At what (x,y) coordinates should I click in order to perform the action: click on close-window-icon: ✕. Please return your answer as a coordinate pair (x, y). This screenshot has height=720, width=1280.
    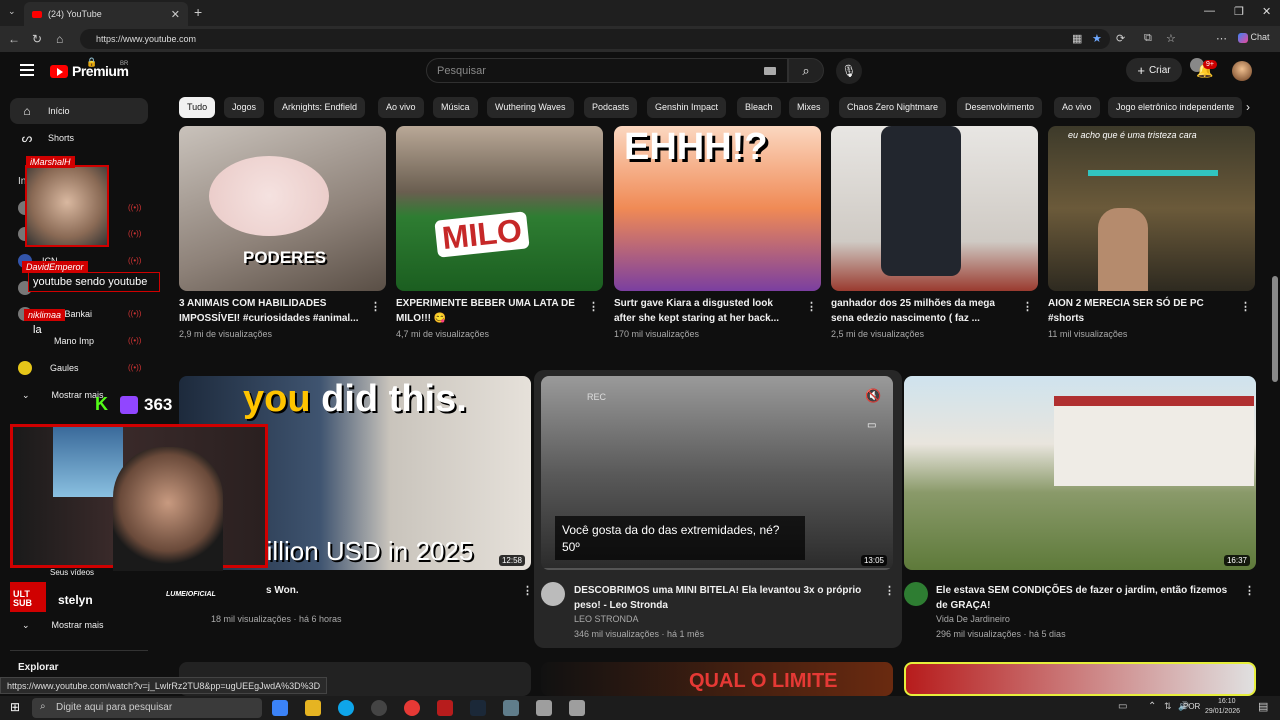
    Looking at the image, I should click on (1266, 11).